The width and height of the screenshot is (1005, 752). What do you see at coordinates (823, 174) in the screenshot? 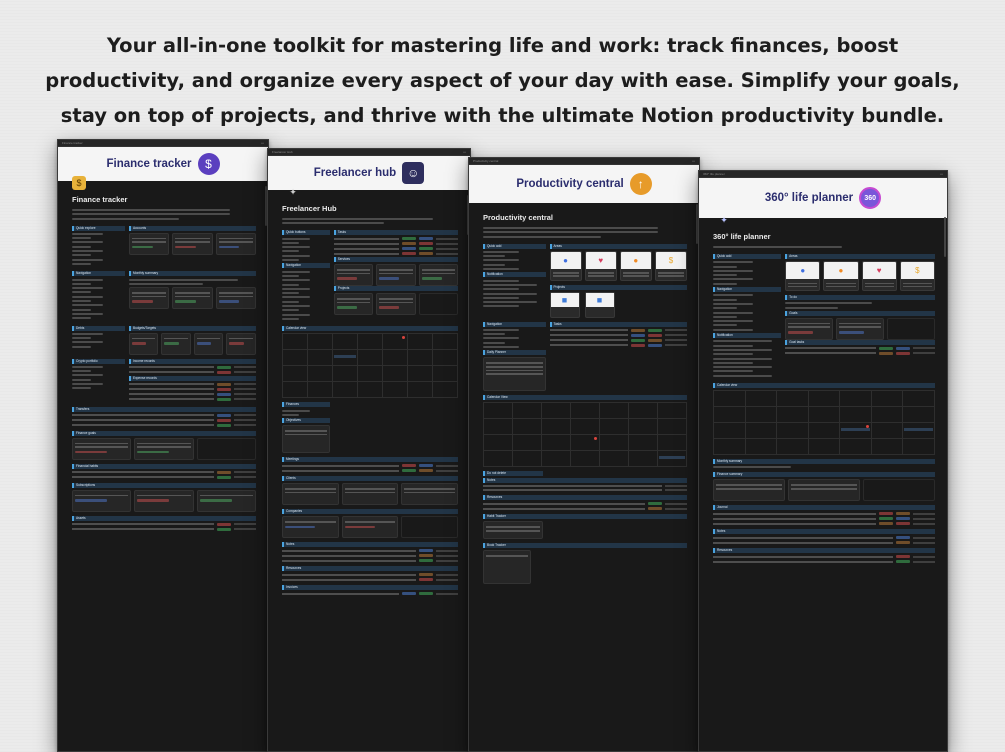
I see `window-titlebar: 360° life planner •••` at bounding box center [823, 174].